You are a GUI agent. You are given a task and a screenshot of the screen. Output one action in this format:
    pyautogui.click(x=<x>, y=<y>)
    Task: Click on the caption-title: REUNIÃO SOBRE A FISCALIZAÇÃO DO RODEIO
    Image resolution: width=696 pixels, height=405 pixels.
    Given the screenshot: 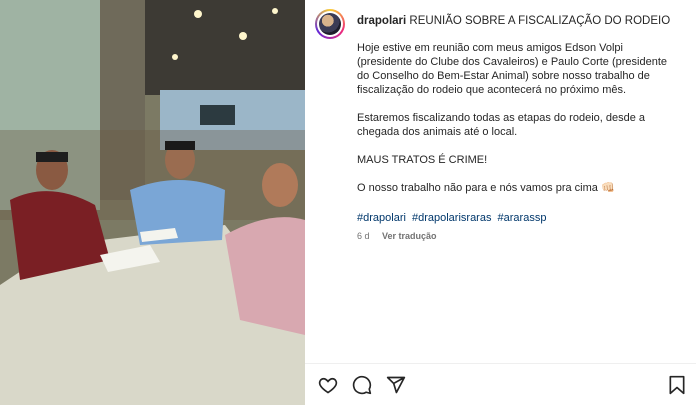 What is the action you would take?
    pyautogui.click(x=540, y=21)
    